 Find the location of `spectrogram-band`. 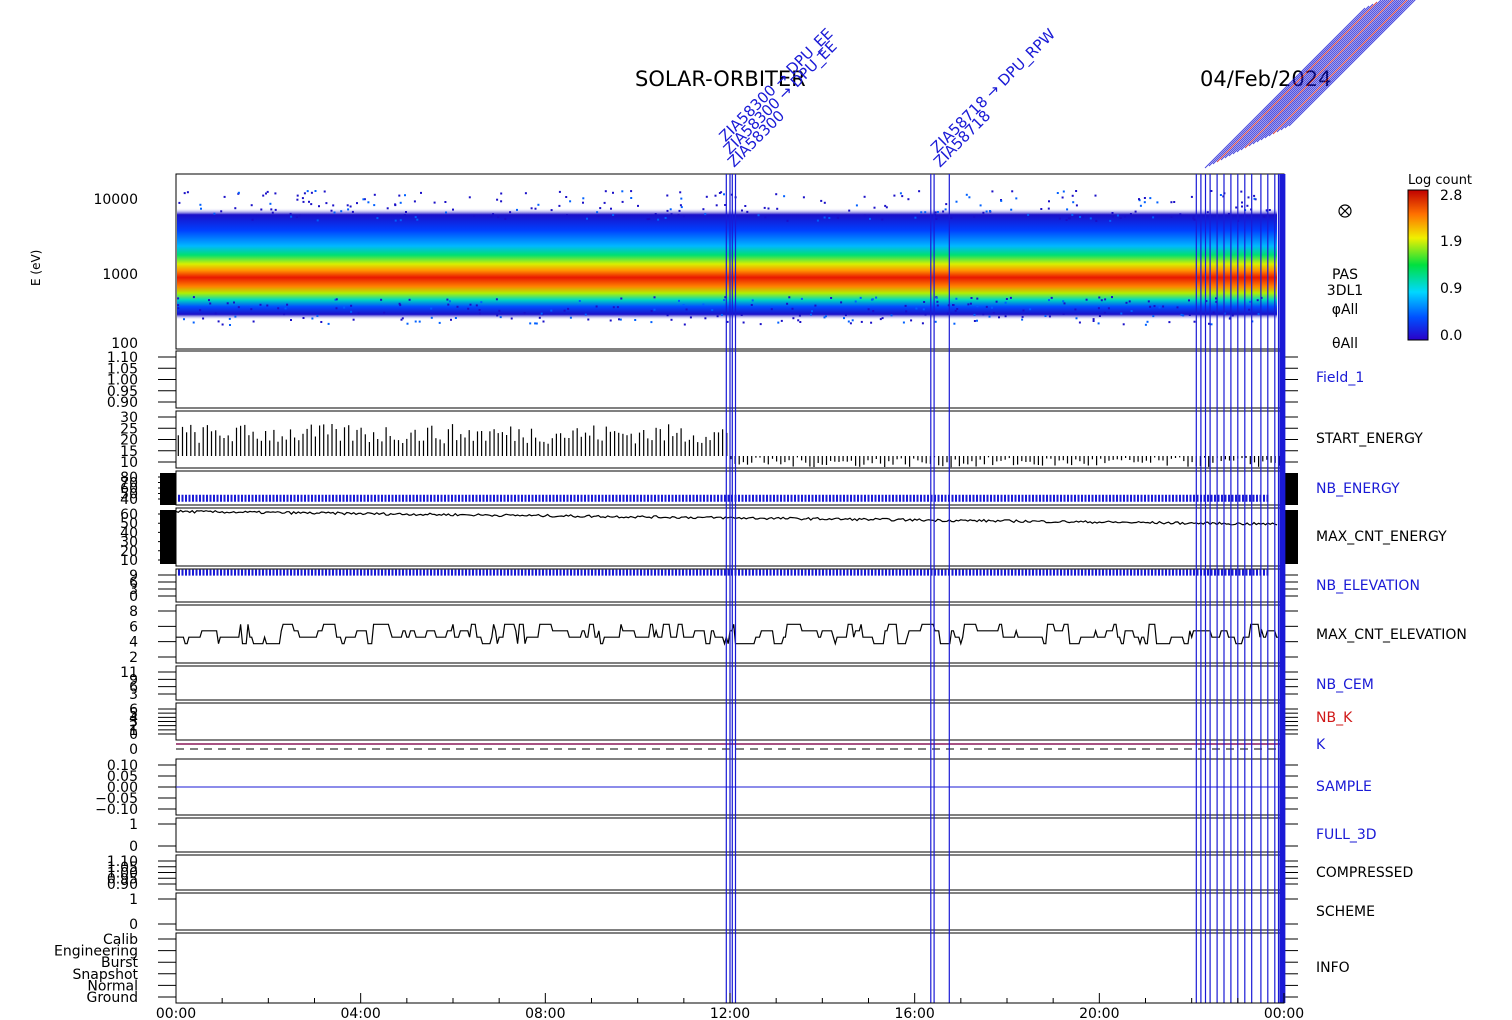

spectrogram-band is located at coordinates (727, 264).